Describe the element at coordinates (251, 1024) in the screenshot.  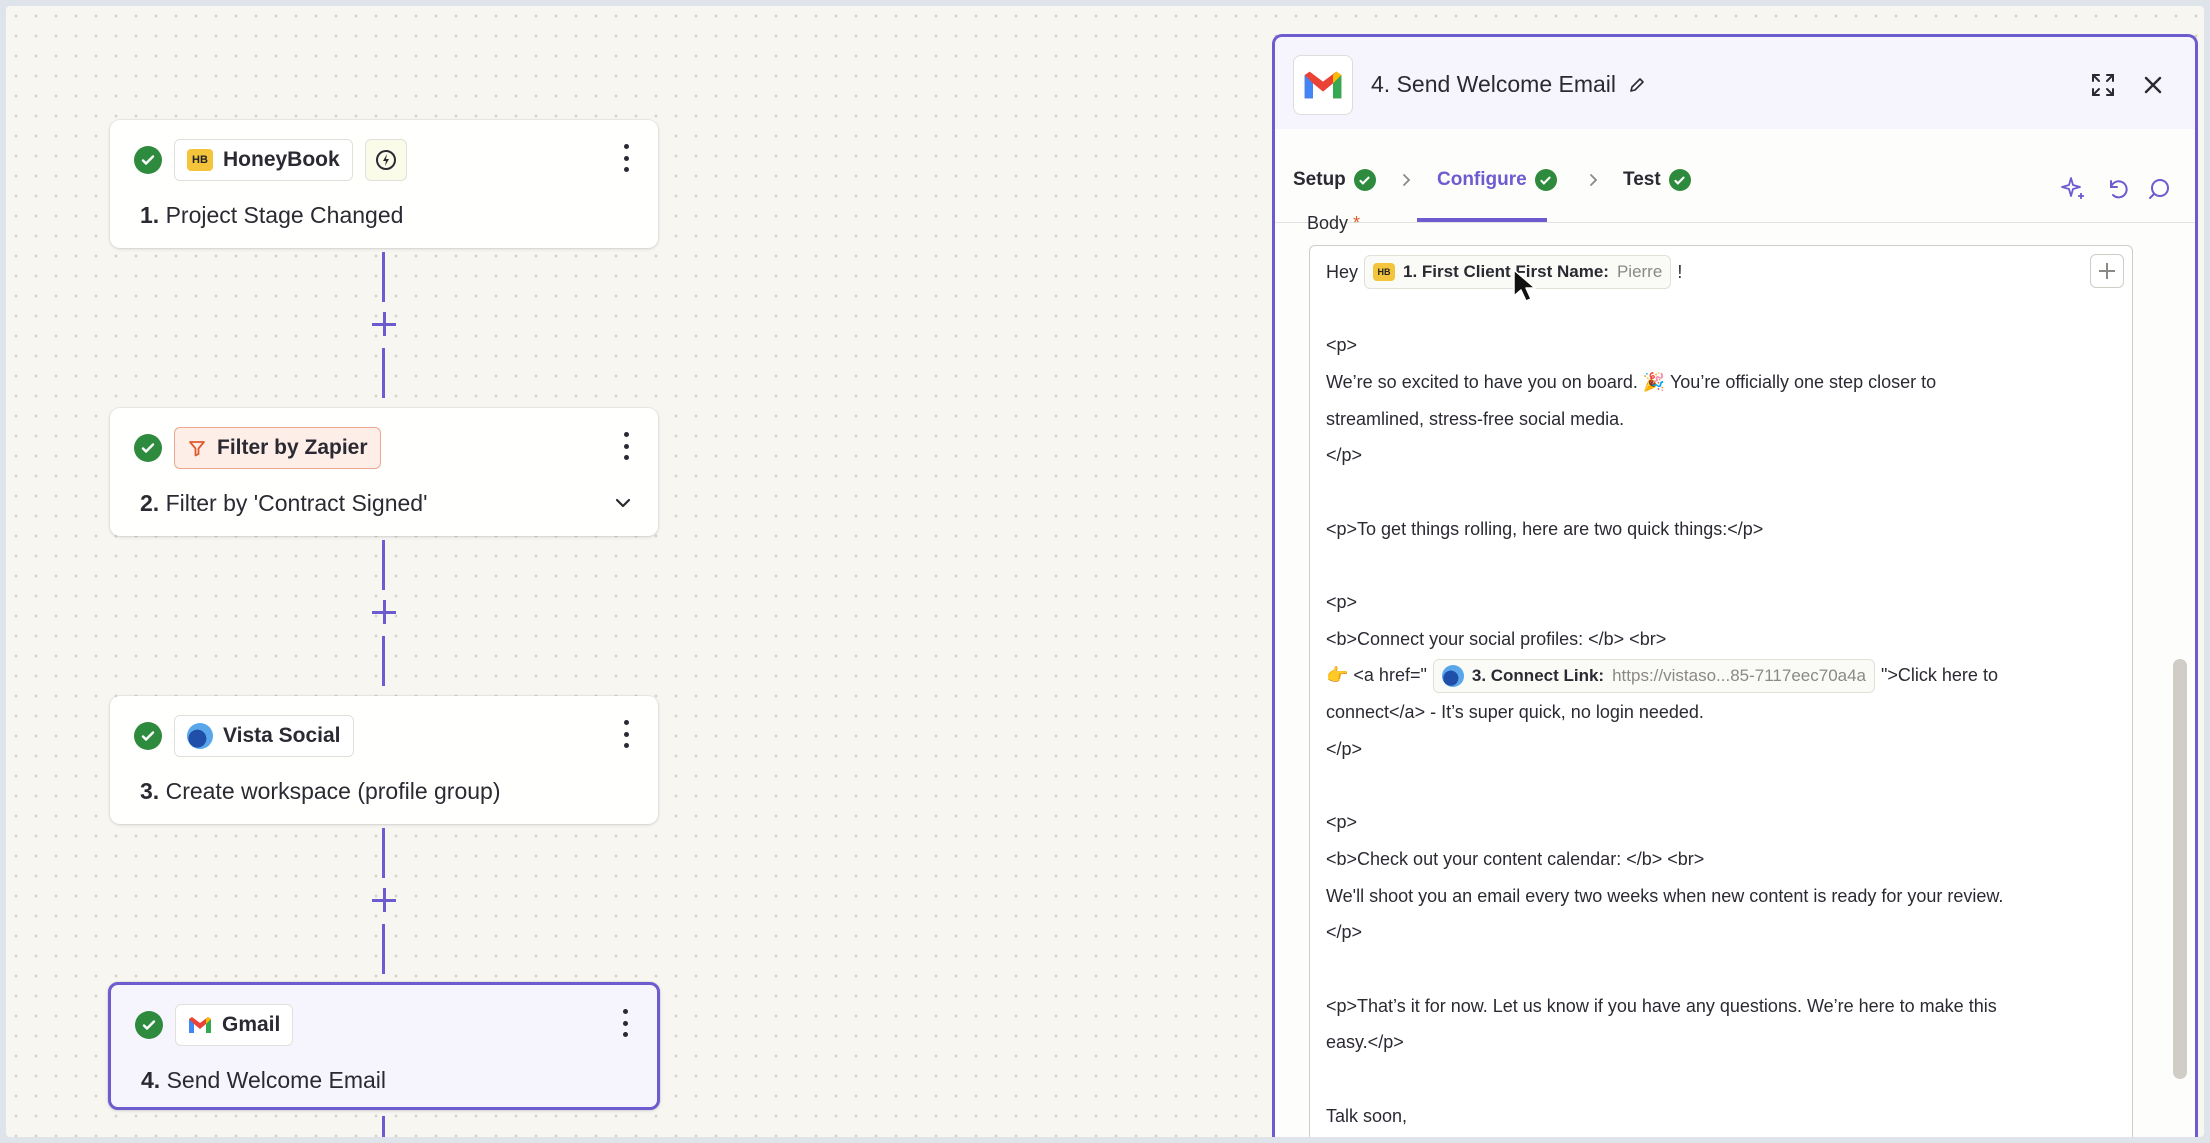
I see `app-name: Gmail` at that location.